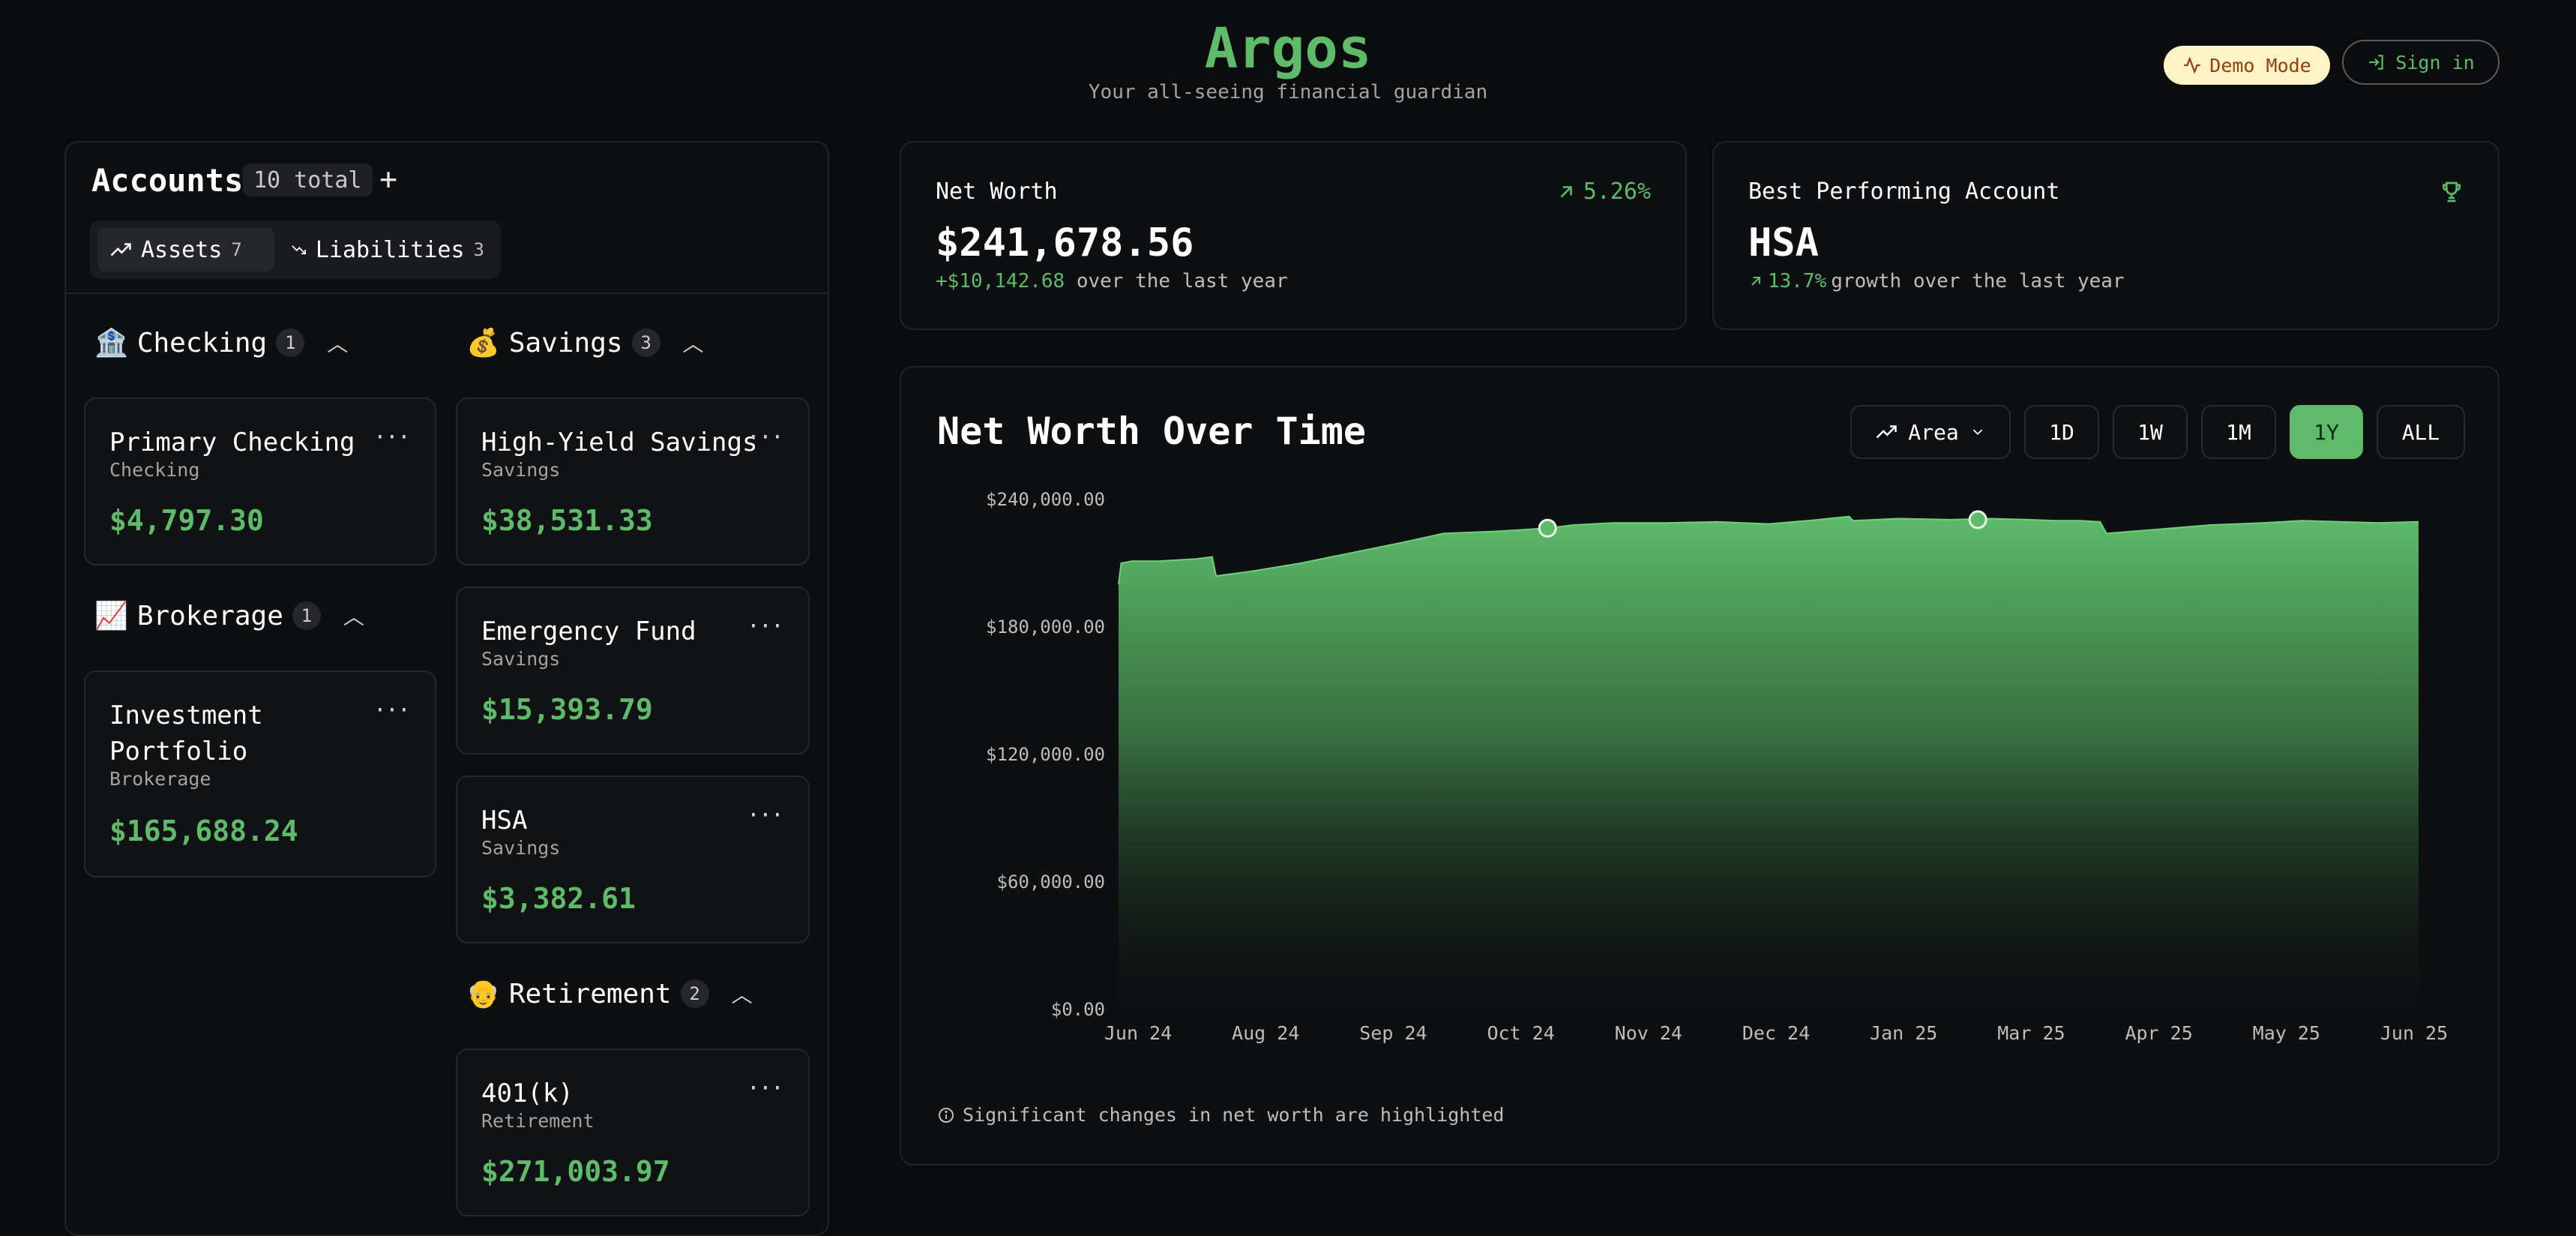 The image size is (2576, 1236). Describe the element at coordinates (1648, 1033) in the screenshot. I see `x-tick-label: Nov 24` at that location.